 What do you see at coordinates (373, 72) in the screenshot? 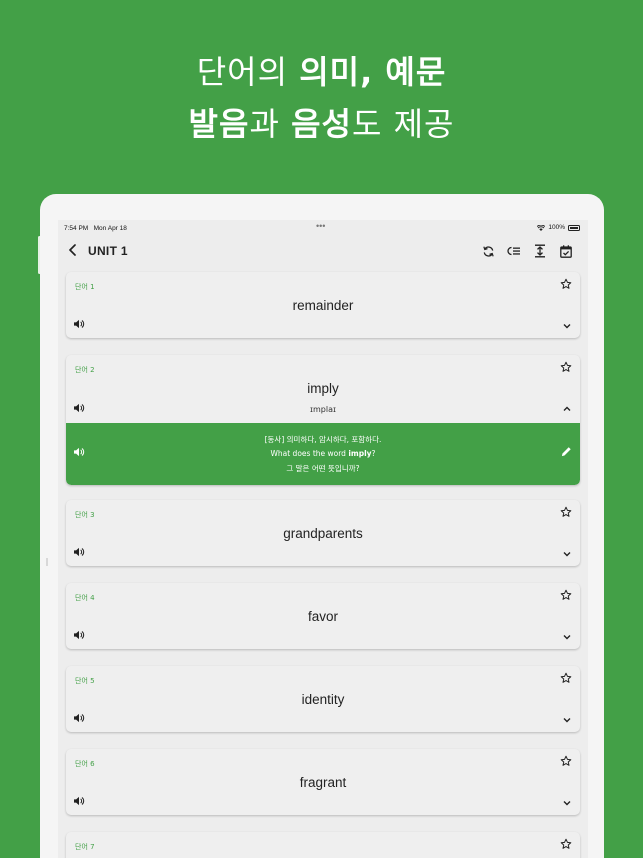
I see `headline-bold: 의미, 예문` at bounding box center [373, 72].